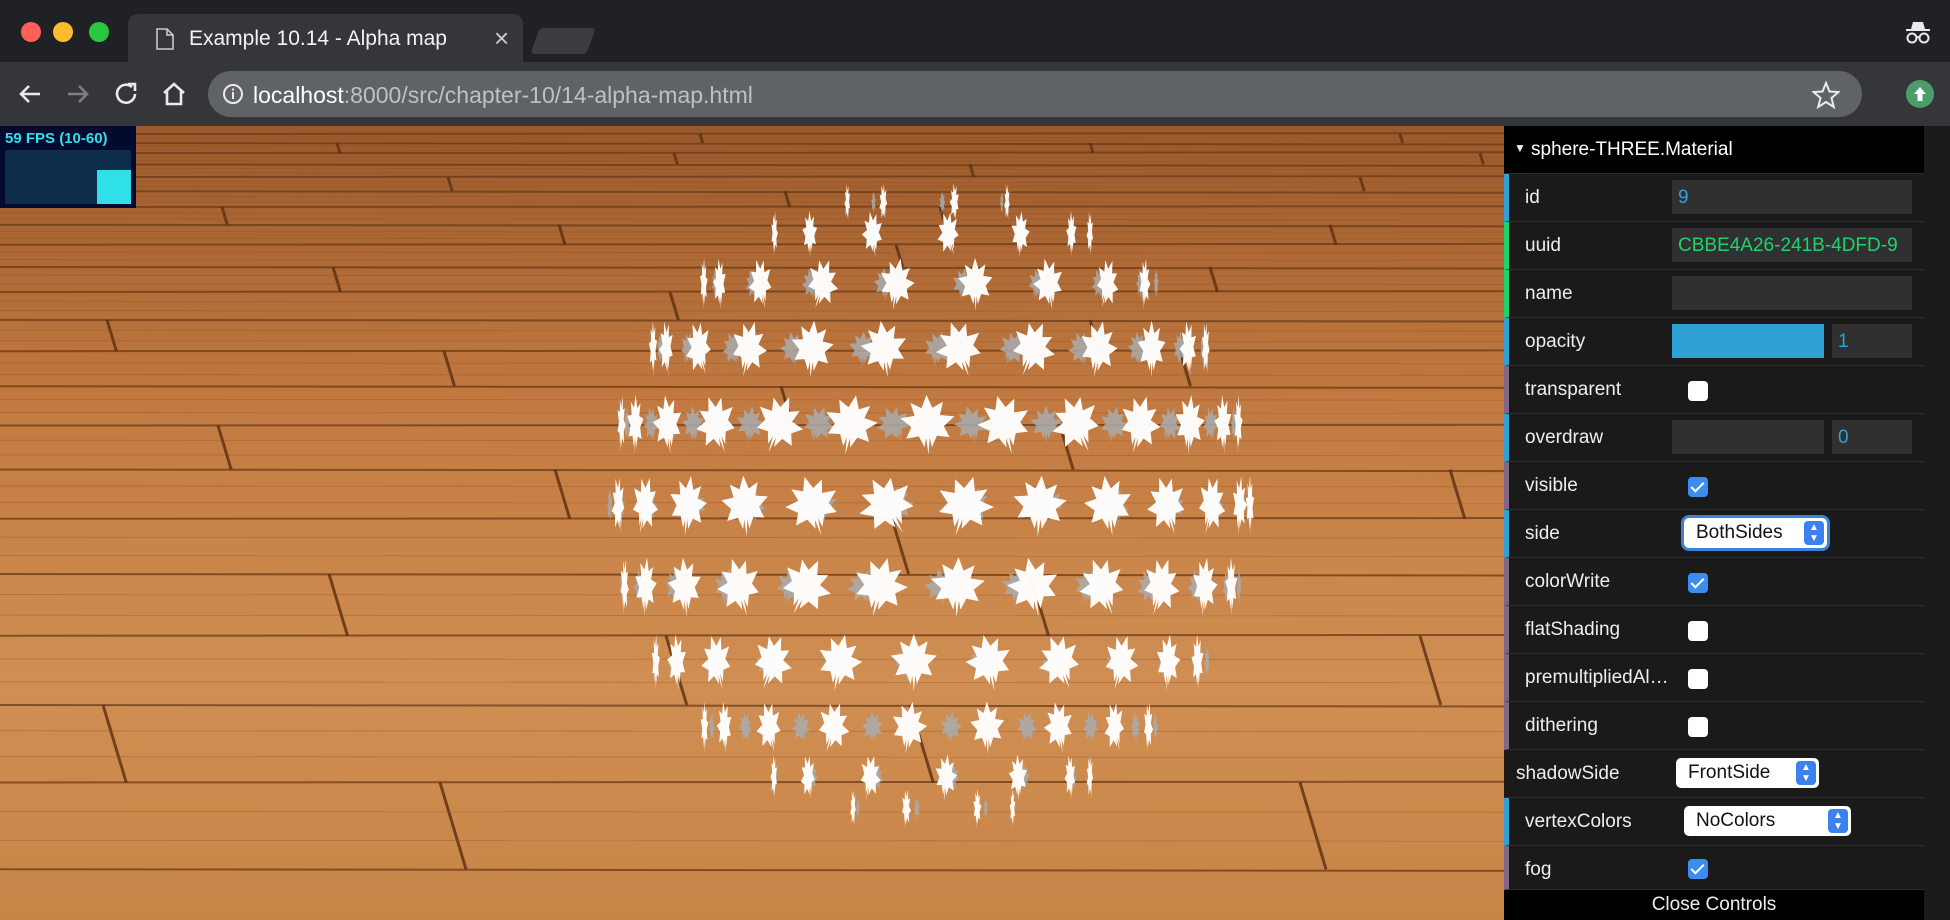 The width and height of the screenshot is (1950, 920). I want to click on fps-label: 59 FPS (10-60), so click(56, 138).